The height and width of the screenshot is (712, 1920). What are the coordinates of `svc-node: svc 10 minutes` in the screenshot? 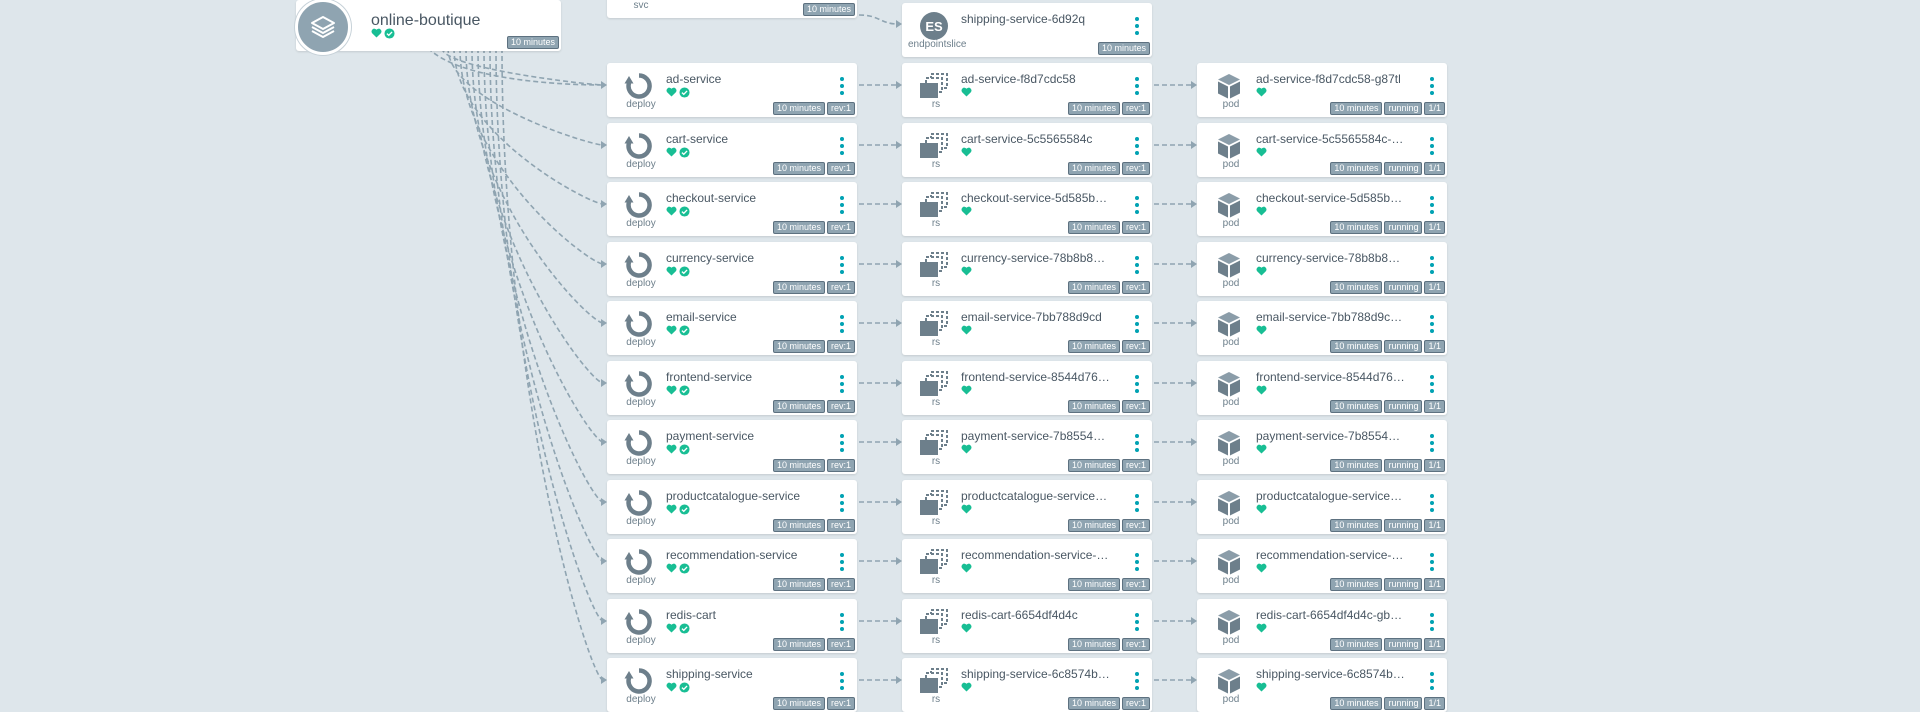 It's located at (732, 9).